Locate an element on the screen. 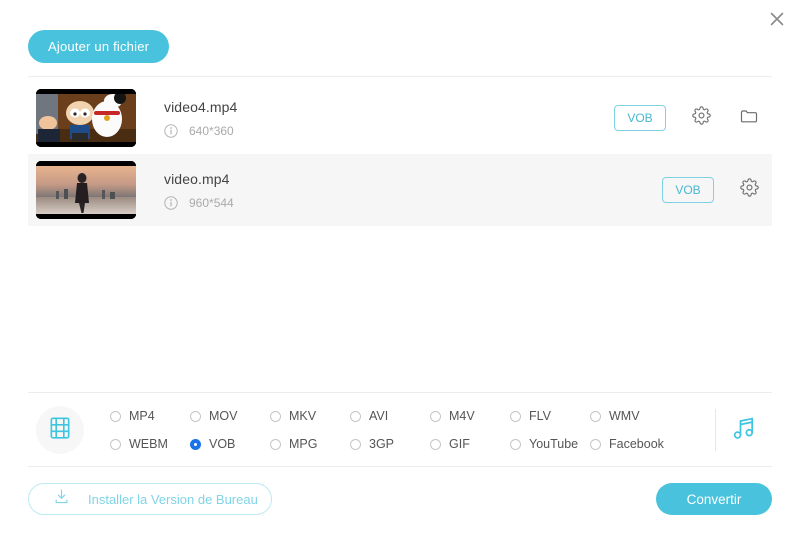 The width and height of the screenshot is (800, 545). format-option-label: Facebook is located at coordinates (636, 444).